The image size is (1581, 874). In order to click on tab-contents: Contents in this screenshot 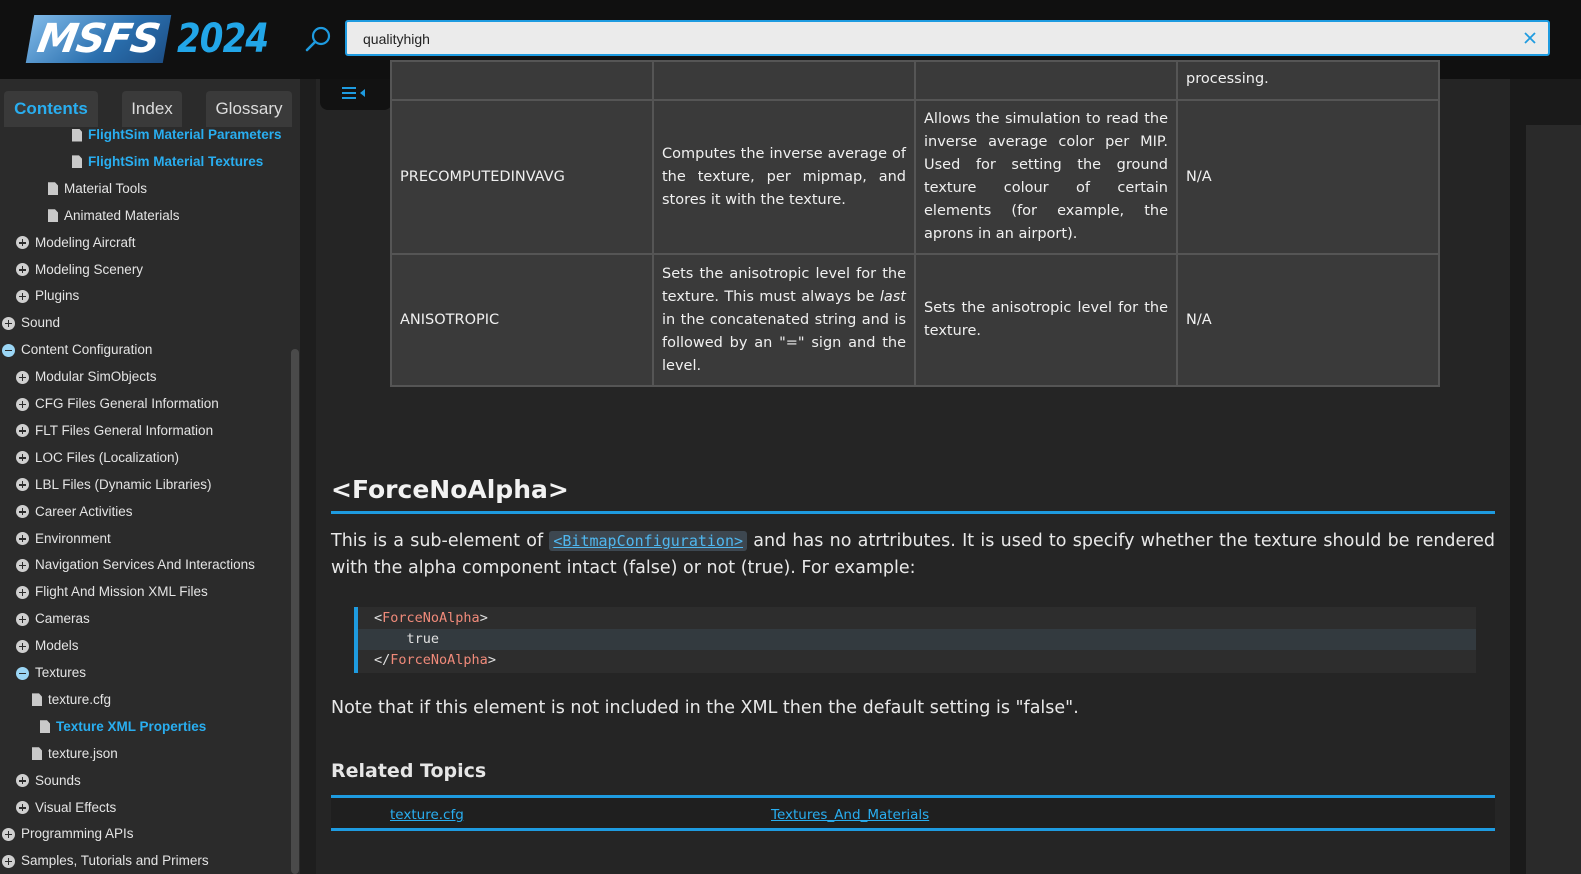, I will do `click(51, 109)`.